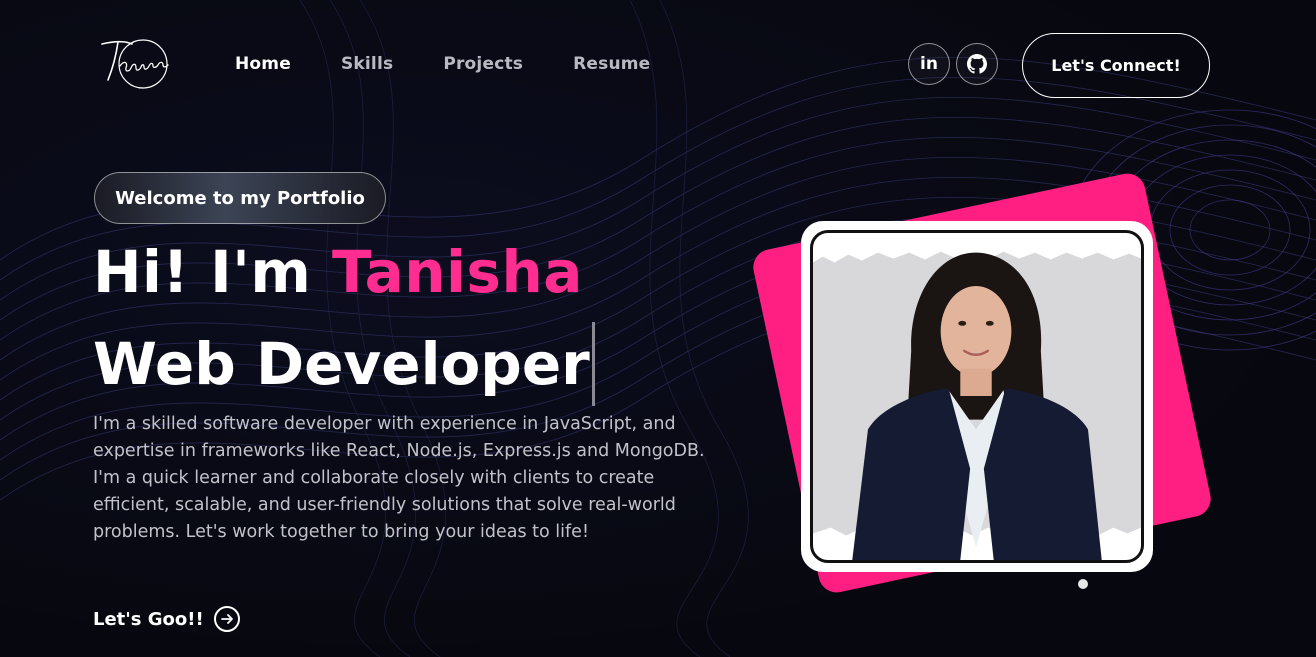 The image size is (1316, 657). I want to click on nav-link-resume: Resume, so click(611, 64).